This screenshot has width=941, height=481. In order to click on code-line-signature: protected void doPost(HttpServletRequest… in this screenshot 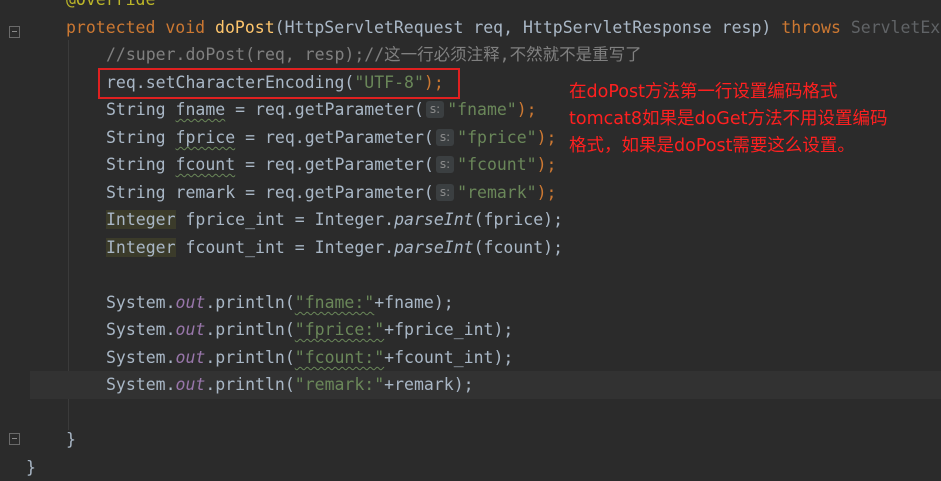, I will do `click(503, 27)`.